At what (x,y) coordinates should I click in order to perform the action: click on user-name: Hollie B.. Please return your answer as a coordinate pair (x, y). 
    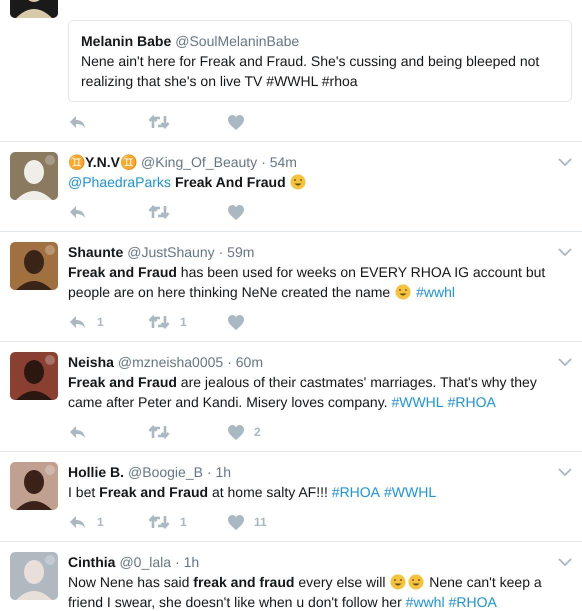
    Looking at the image, I should click on (96, 472).